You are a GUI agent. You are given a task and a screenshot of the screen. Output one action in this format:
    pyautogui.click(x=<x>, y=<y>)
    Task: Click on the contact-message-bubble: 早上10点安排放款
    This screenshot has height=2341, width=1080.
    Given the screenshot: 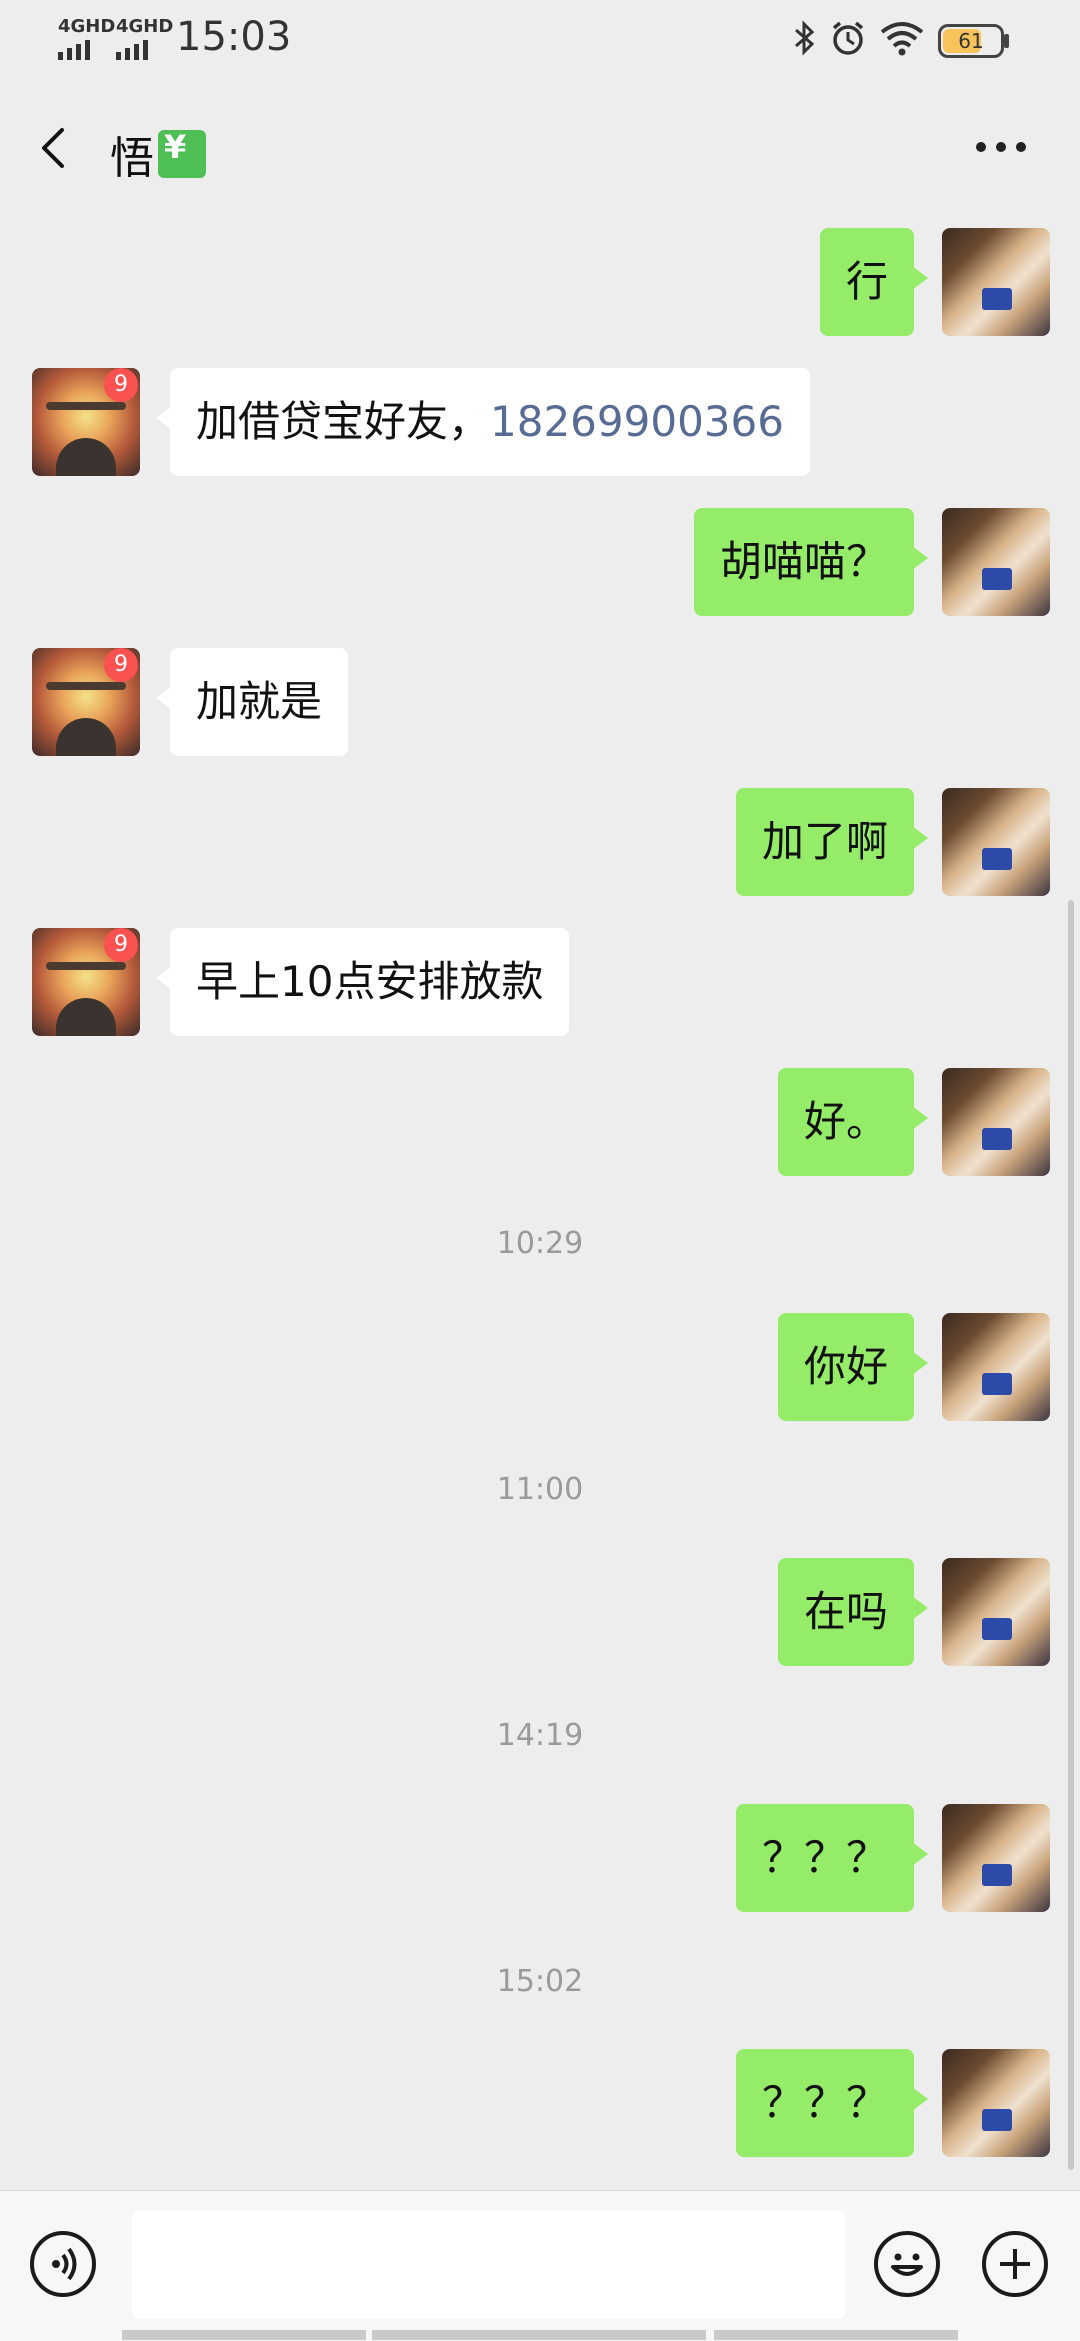 What is the action you would take?
    pyautogui.click(x=362, y=982)
    